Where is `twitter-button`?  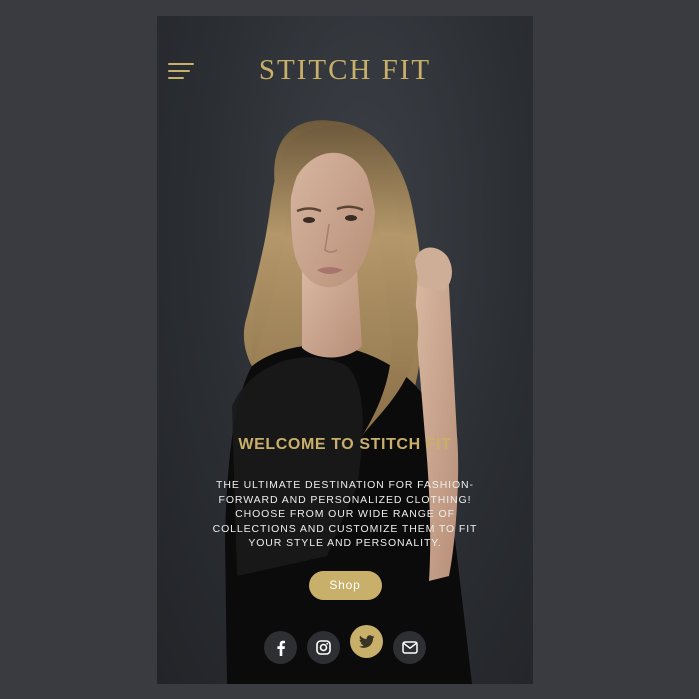 twitter-button is located at coordinates (366, 641).